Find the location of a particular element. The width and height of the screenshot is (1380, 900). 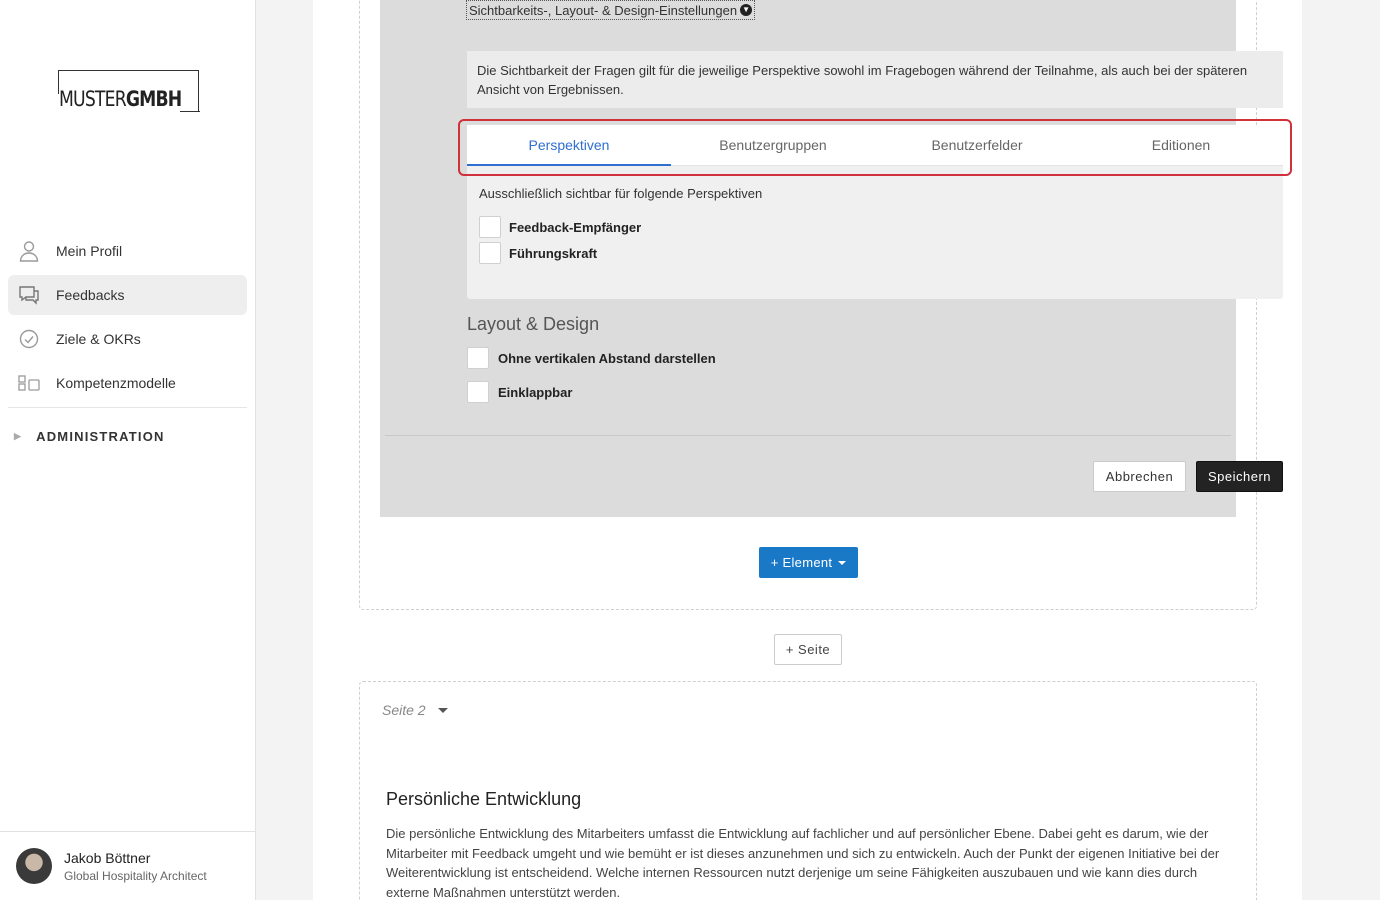

administration-label: ADMINISTRATION is located at coordinates (100, 436).